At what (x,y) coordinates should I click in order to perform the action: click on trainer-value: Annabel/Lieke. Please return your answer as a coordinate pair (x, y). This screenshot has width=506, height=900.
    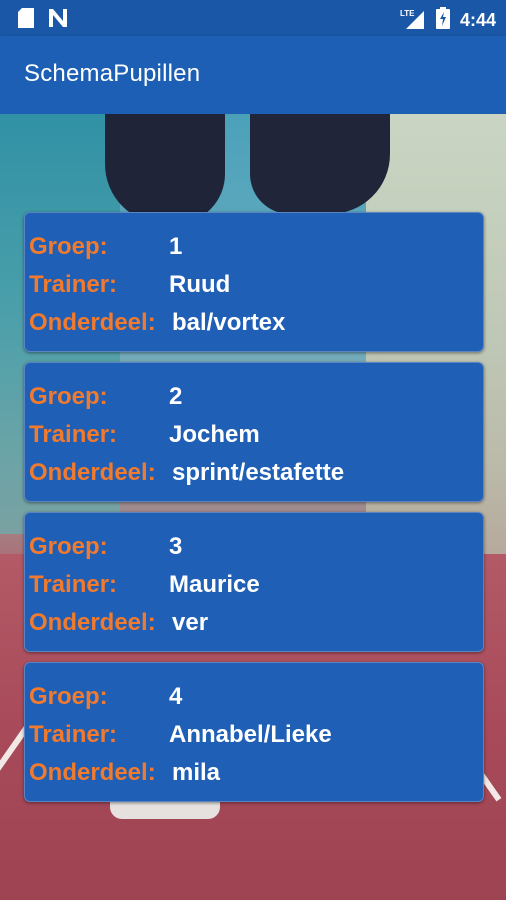
    Looking at the image, I should click on (250, 734).